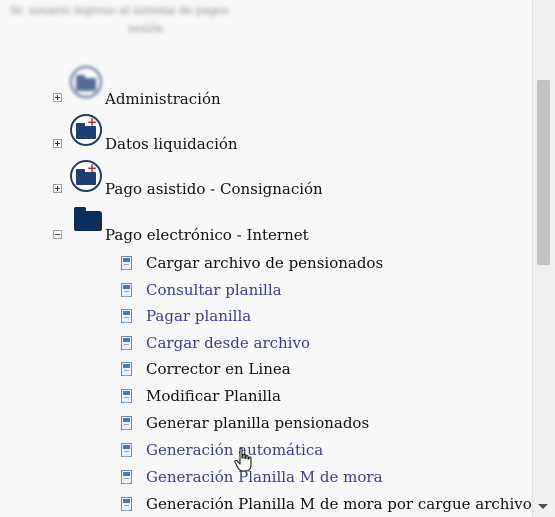 The width and height of the screenshot is (555, 517). I want to click on menu-leaf-modificar-planilla: Modificar Planilla, so click(201, 396).